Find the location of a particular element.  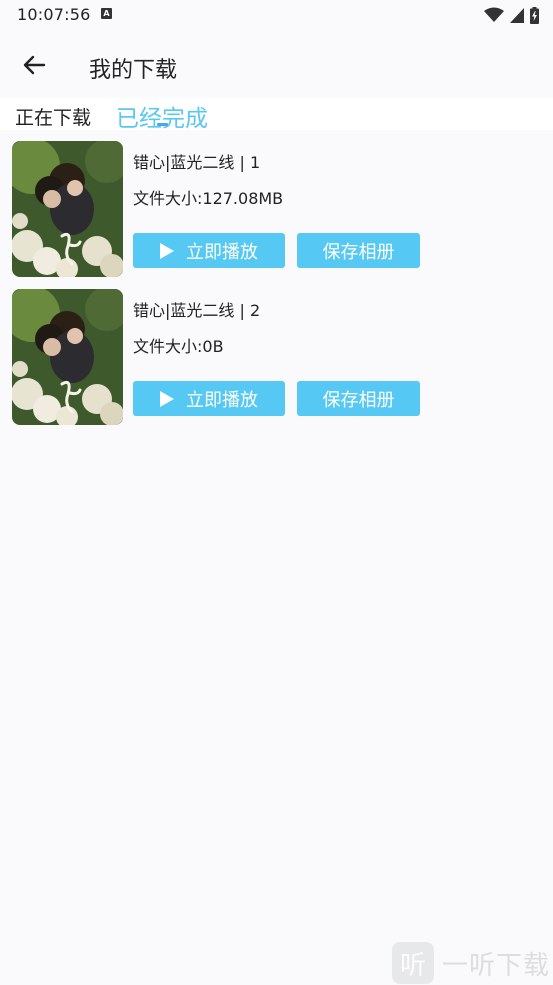

status-bar: 10:07:56 A is located at coordinates (276, 15).